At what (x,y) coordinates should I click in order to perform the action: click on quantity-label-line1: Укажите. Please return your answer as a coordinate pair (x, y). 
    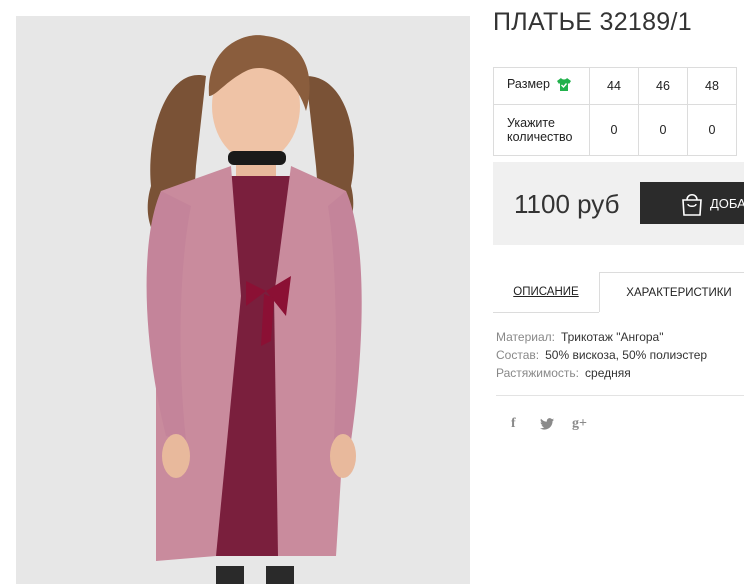
    Looking at the image, I should click on (531, 123).